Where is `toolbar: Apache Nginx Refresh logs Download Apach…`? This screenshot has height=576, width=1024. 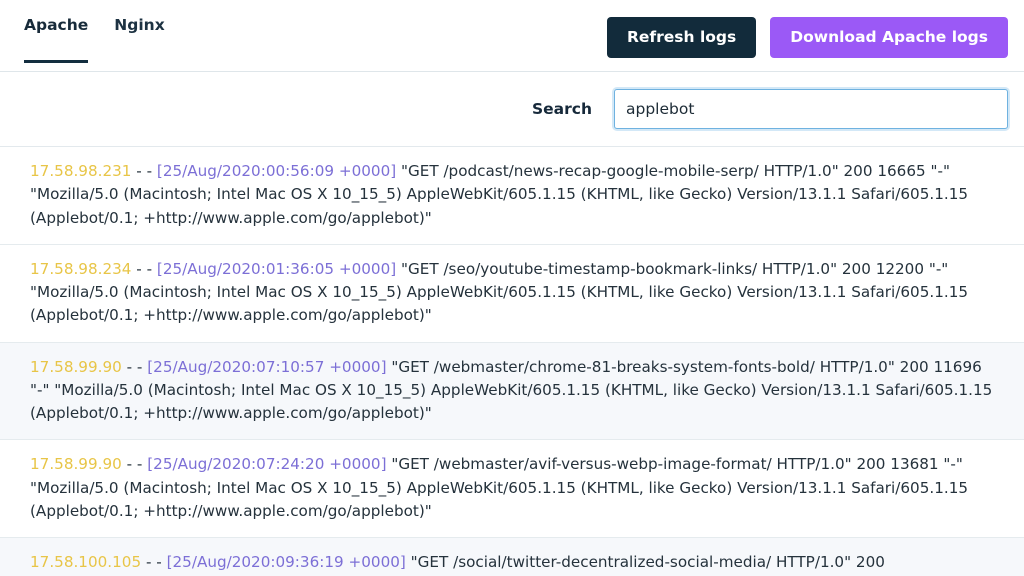 toolbar: Apache Nginx Refresh logs Download Apach… is located at coordinates (512, 36).